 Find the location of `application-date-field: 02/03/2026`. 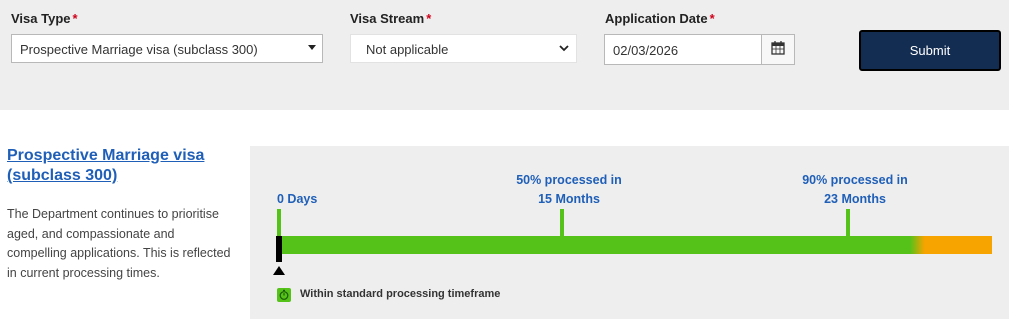

application-date-field: 02/03/2026 is located at coordinates (699, 49).